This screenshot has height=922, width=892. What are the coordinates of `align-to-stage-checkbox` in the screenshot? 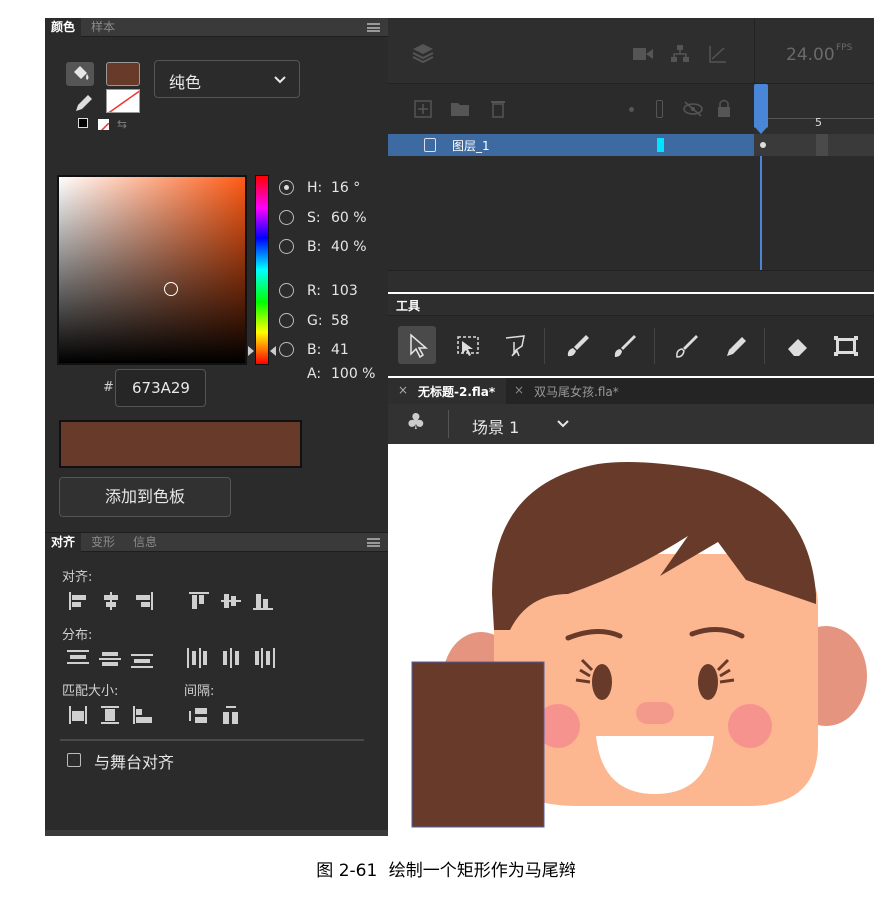 It's located at (74, 760).